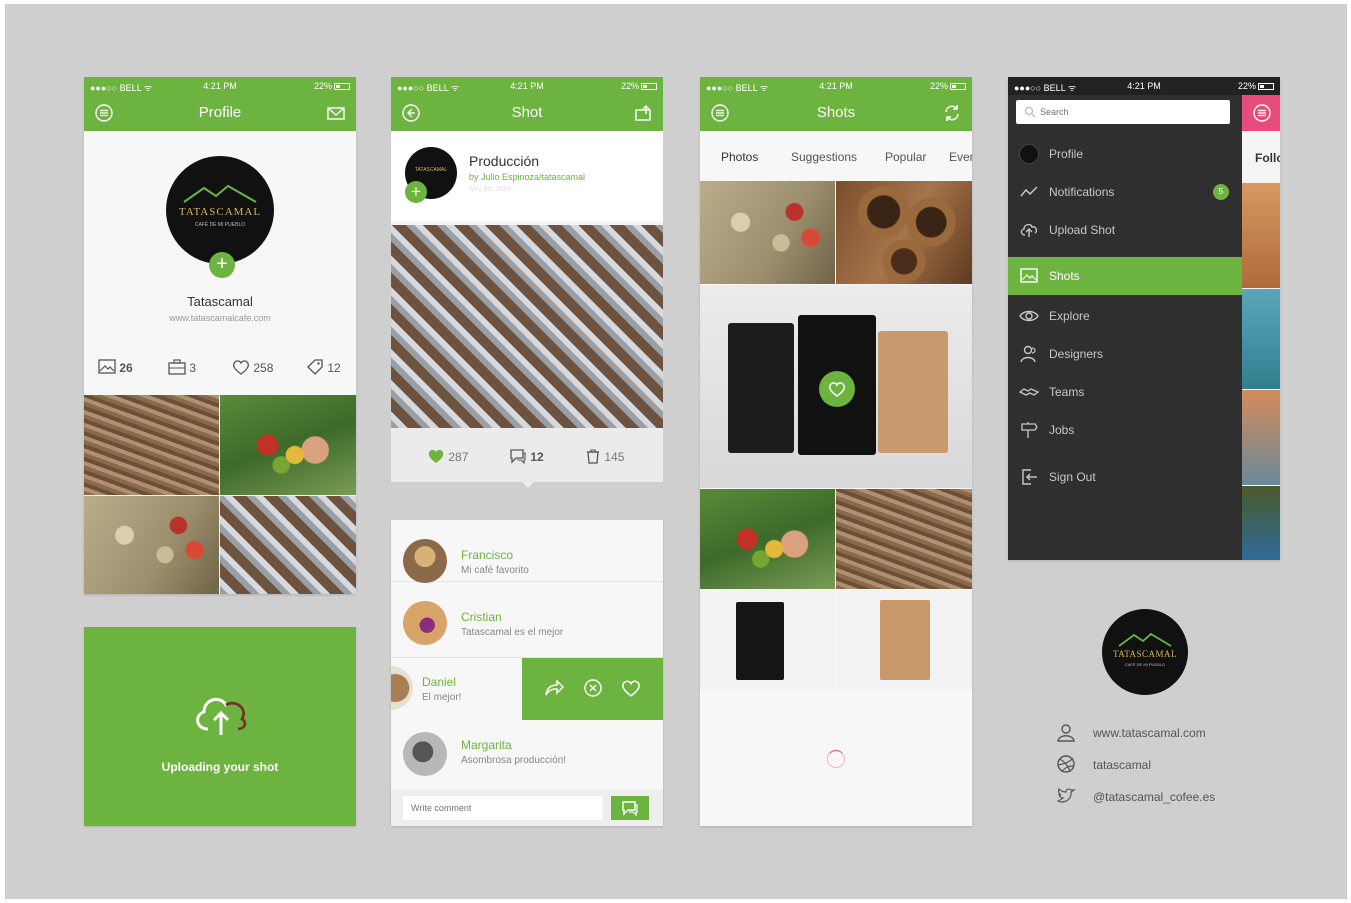 This screenshot has height=903, width=1351. What do you see at coordinates (323, 367) in the screenshot?
I see `stat-tags: 12` at bounding box center [323, 367].